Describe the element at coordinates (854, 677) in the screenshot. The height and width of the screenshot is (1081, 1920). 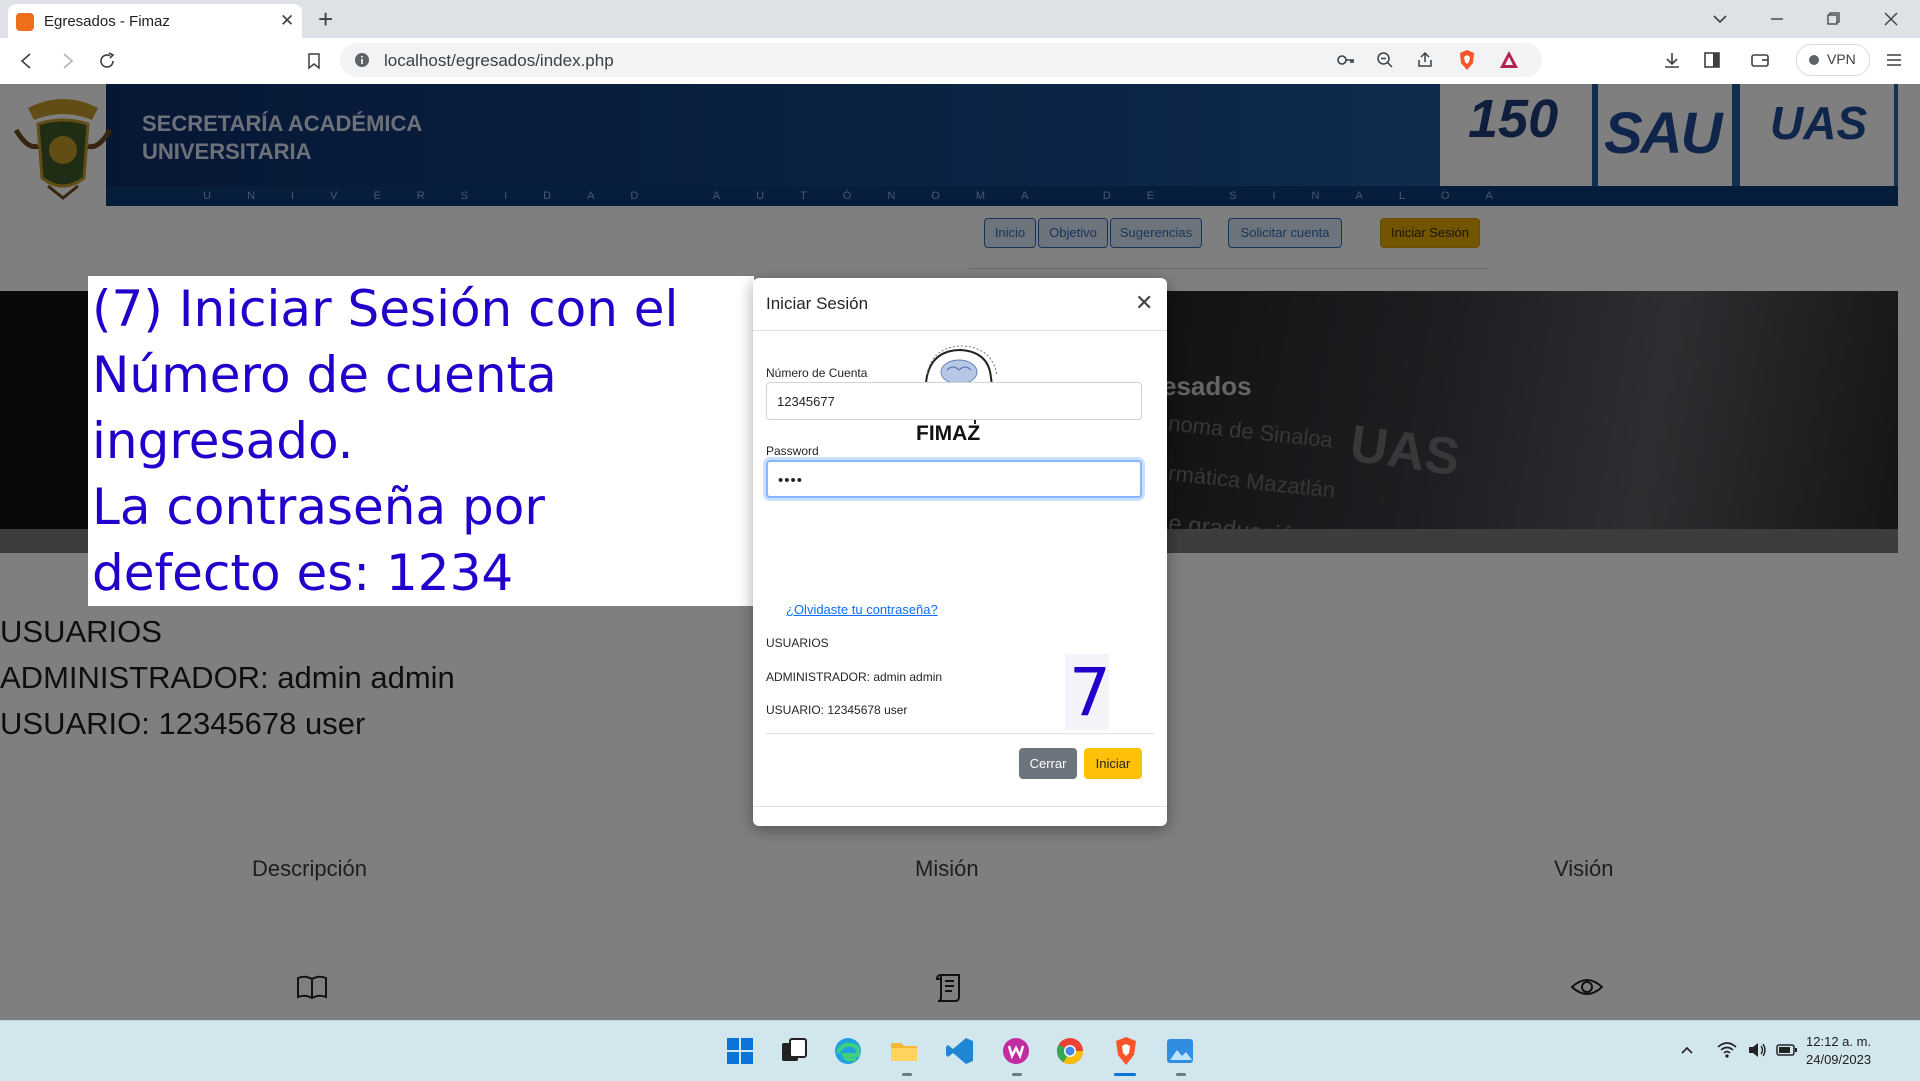
I see `modal-users-admin: ADMINISTRADOR: admin admin` at that location.